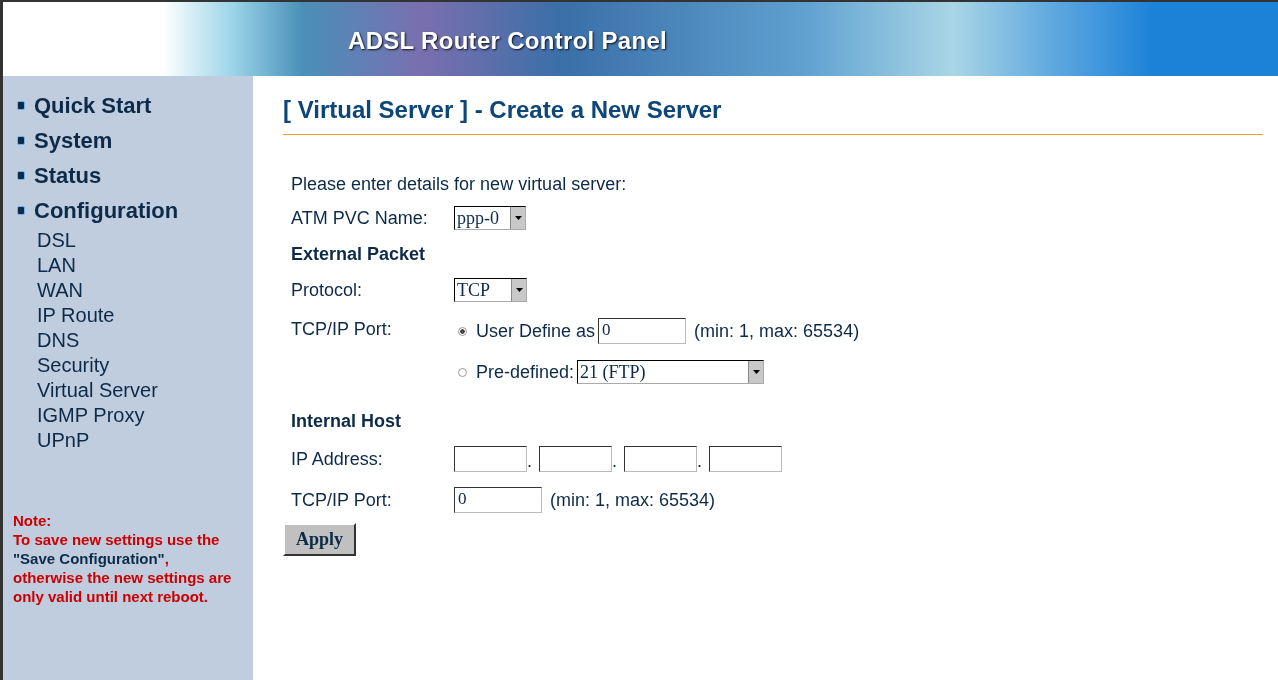 Image resolution: width=1278 pixels, height=680 pixels. Describe the element at coordinates (346, 421) in the screenshot. I see `section-heading: Internal Host` at that location.